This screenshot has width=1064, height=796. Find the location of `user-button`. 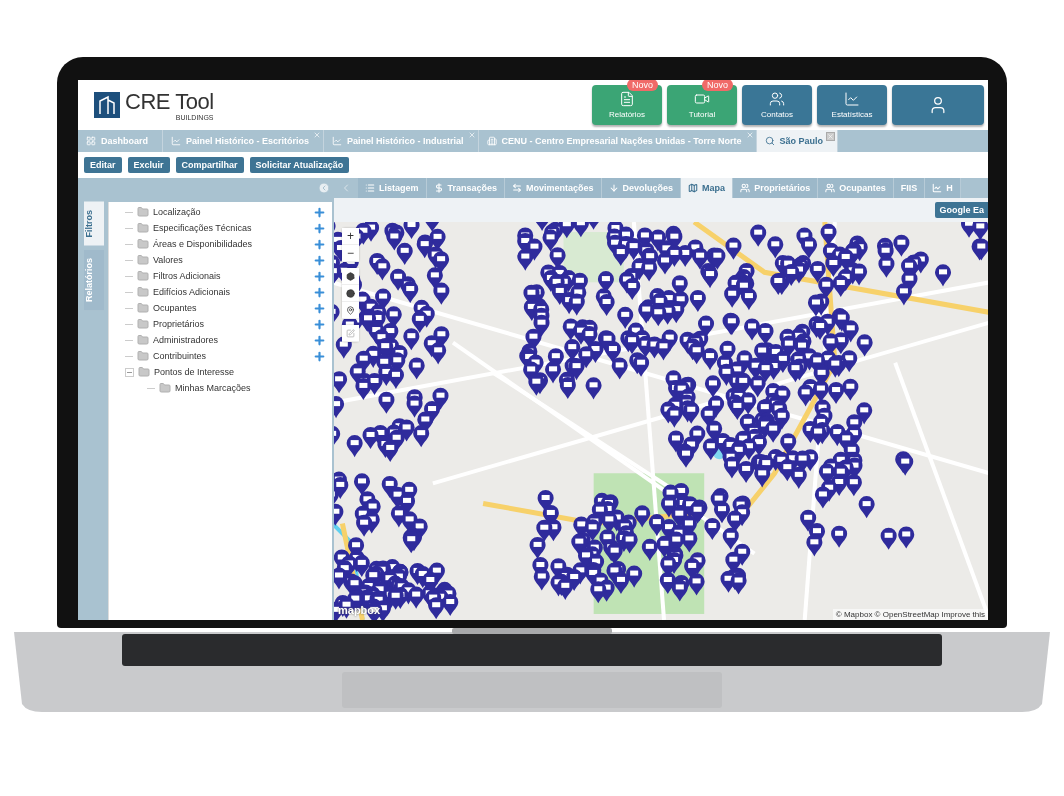

user-button is located at coordinates (938, 105).